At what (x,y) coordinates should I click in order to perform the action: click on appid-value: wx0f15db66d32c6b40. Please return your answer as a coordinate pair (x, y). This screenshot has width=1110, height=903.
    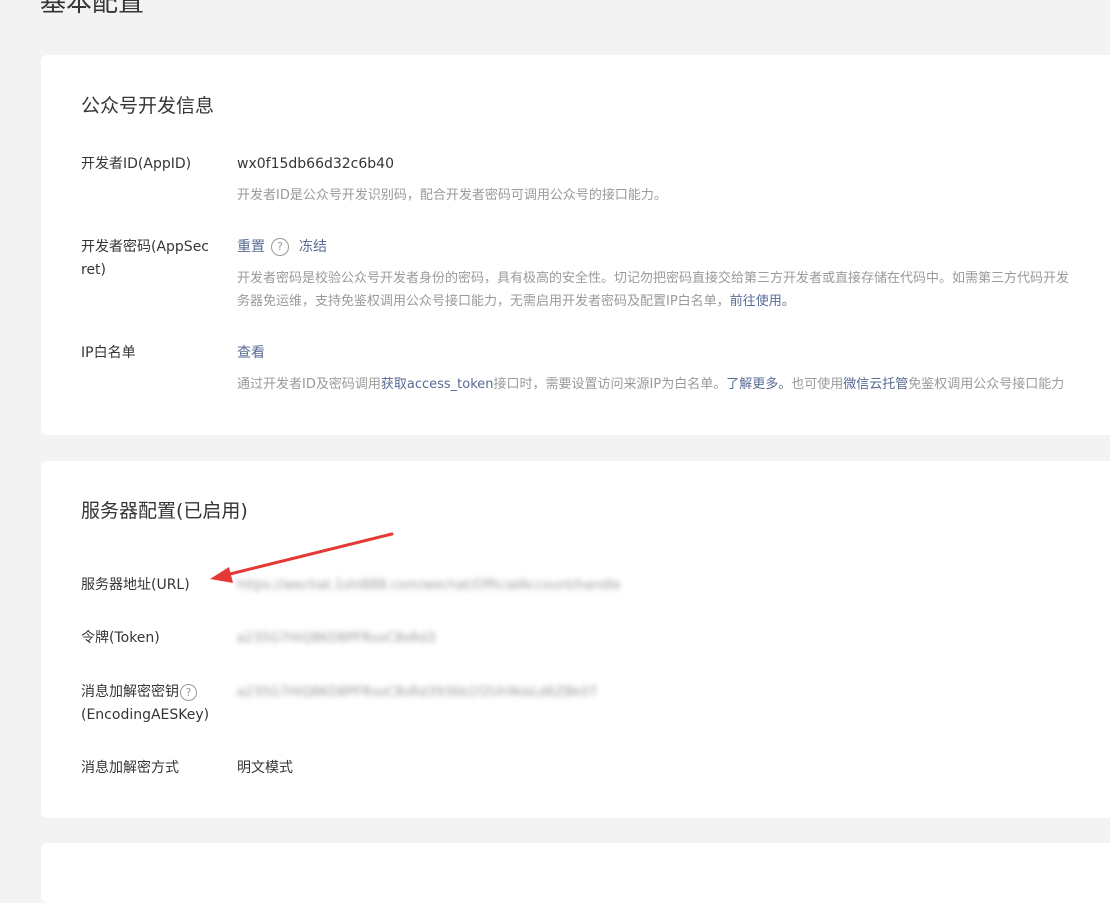
    Looking at the image, I should click on (315, 164).